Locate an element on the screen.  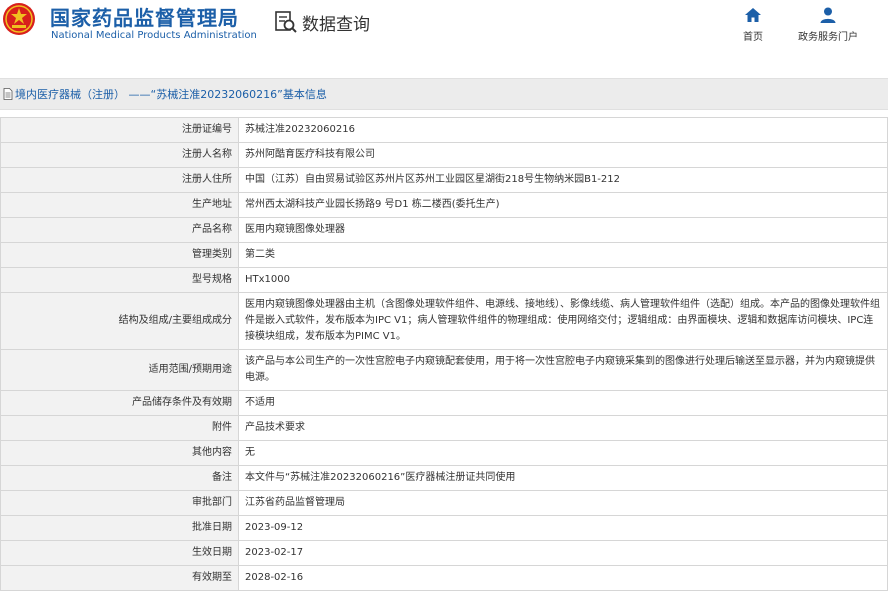
field-label: 产品名称 is located at coordinates (119, 230).